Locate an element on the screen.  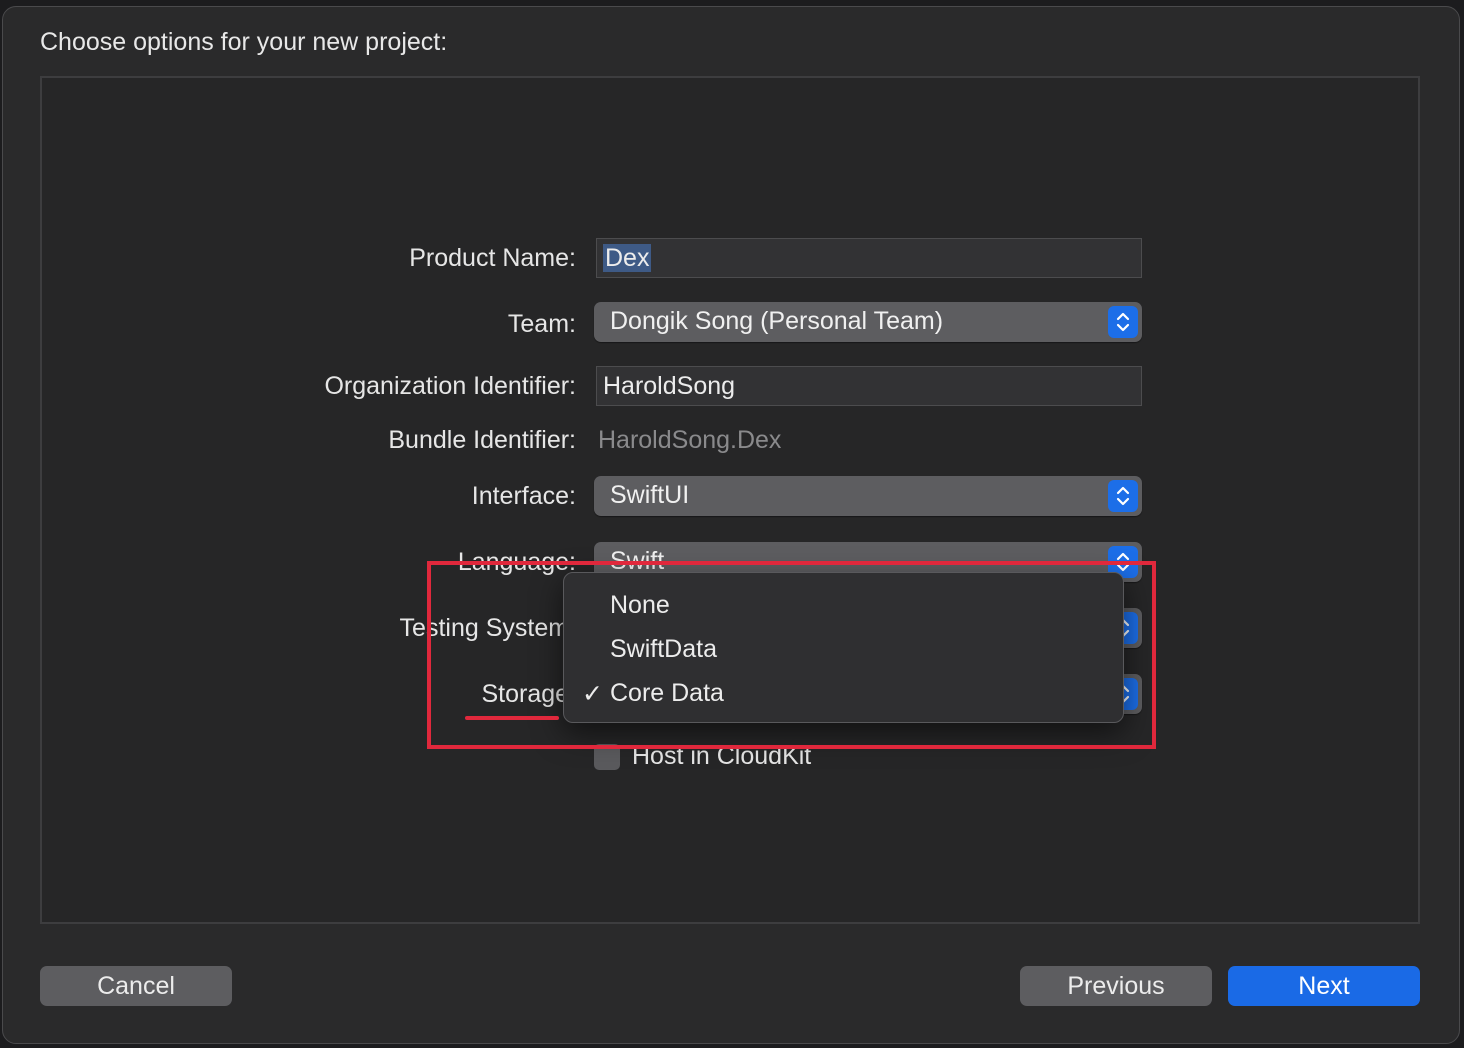
cancel-button: Cancel is located at coordinates (136, 986).